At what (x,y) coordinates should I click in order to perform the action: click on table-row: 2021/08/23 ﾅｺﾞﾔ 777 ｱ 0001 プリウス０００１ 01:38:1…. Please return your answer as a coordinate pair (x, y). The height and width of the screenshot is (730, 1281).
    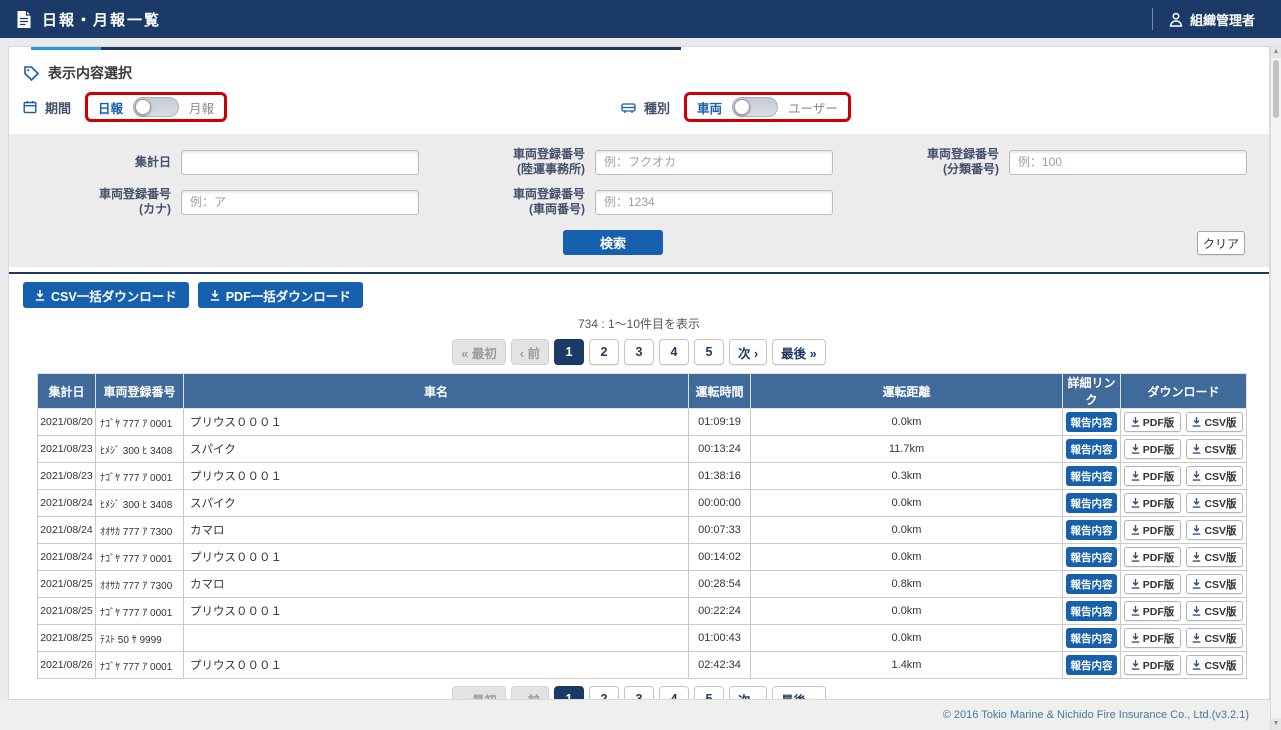
    Looking at the image, I should click on (642, 476).